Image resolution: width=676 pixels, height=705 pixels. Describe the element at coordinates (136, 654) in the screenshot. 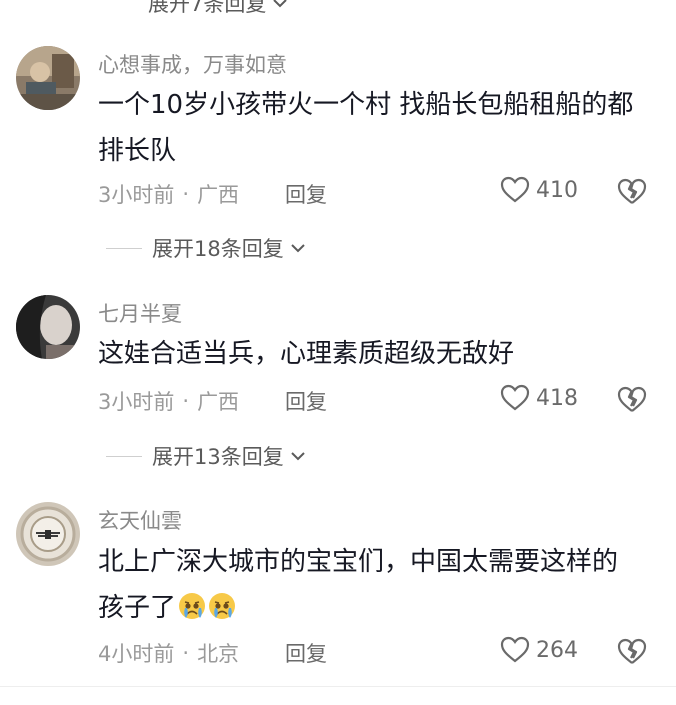

I see `comment-time: 4小时前` at that location.